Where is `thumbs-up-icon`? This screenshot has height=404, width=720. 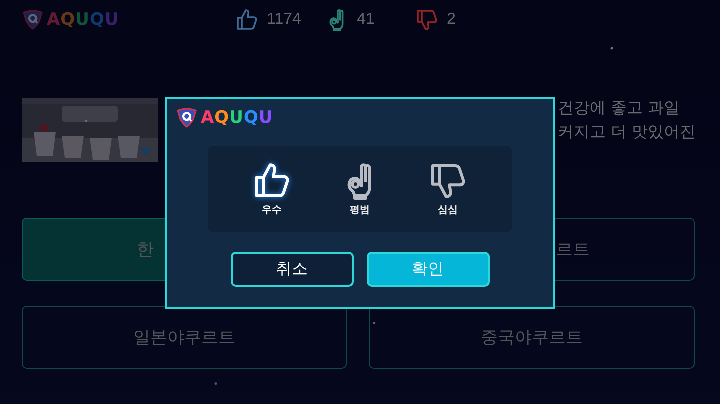 thumbs-up-icon is located at coordinates (247, 20).